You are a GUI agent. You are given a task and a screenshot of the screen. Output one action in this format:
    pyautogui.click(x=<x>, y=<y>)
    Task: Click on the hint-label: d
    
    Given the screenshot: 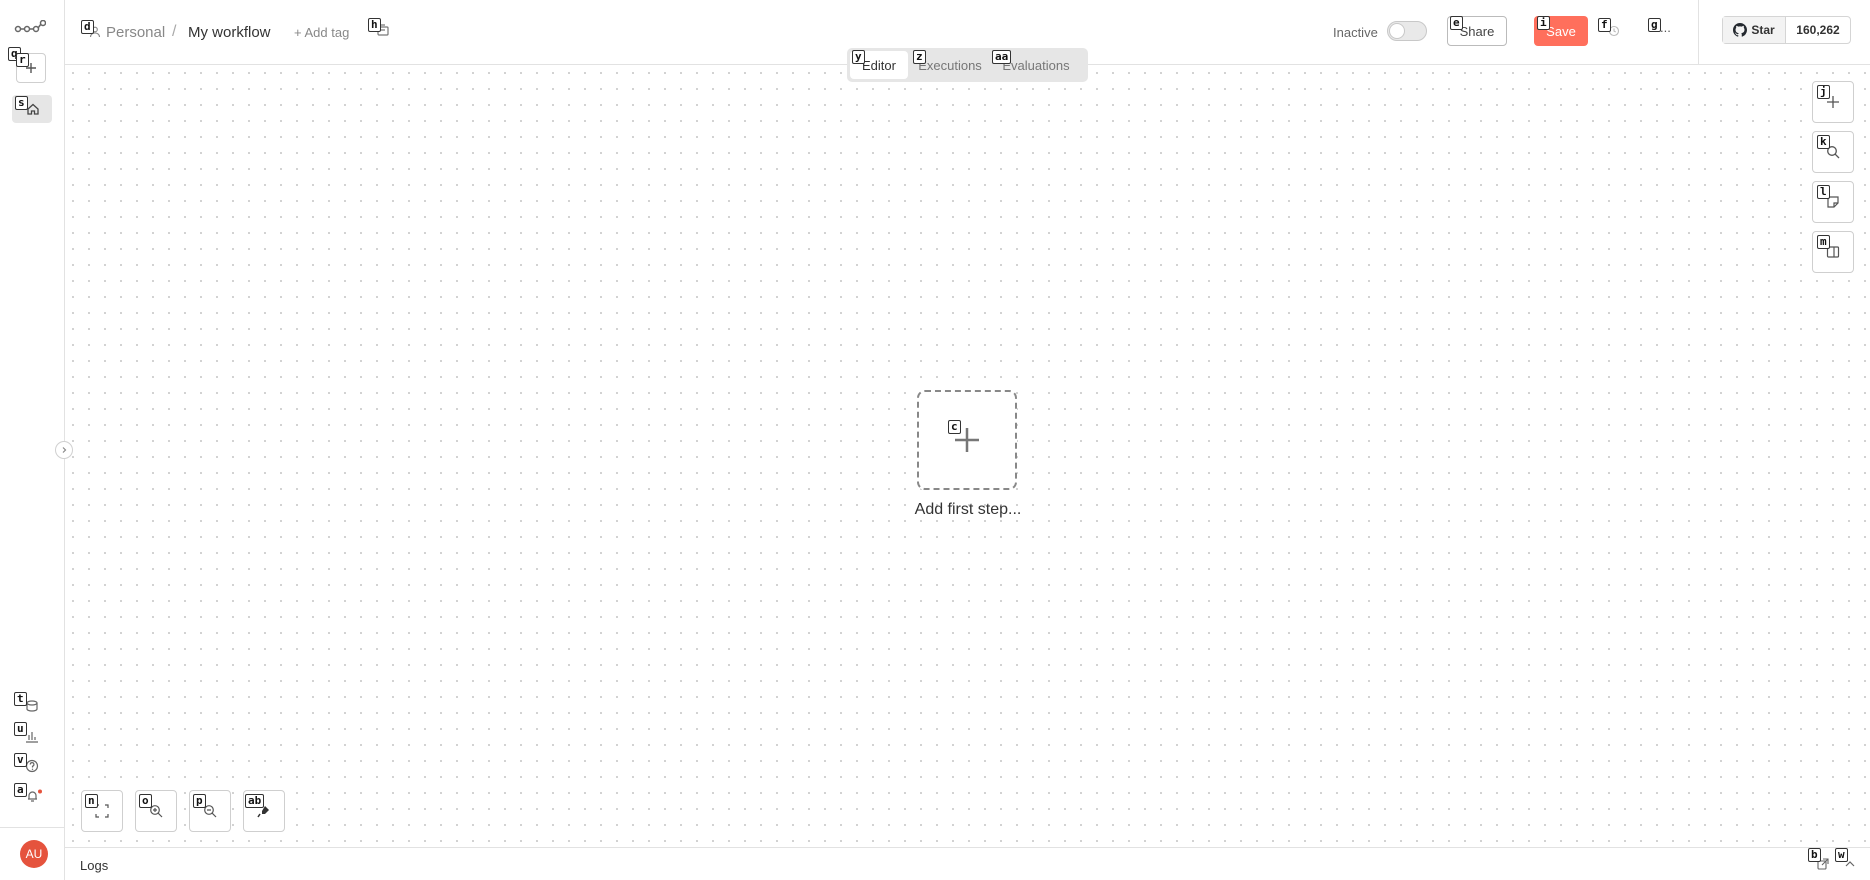 What is the action you would take?
    pyautogui.click(x=87, y=27)
    